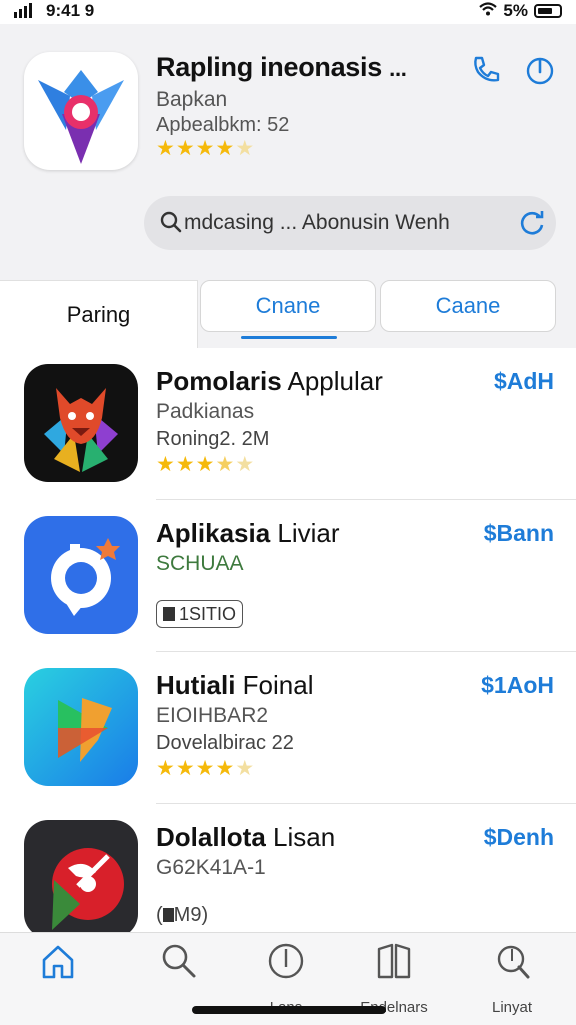  Describe the element at coordinates (531, 225) in the screenshot. I see `refresh-icon` at that location.